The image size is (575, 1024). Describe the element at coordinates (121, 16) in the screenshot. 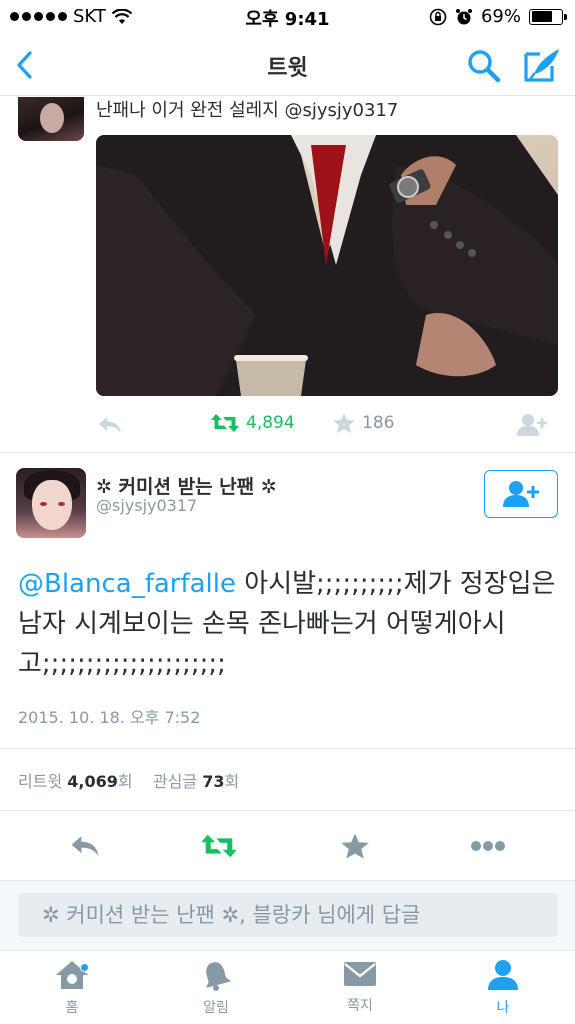

I see `wifi-icon` at that location.